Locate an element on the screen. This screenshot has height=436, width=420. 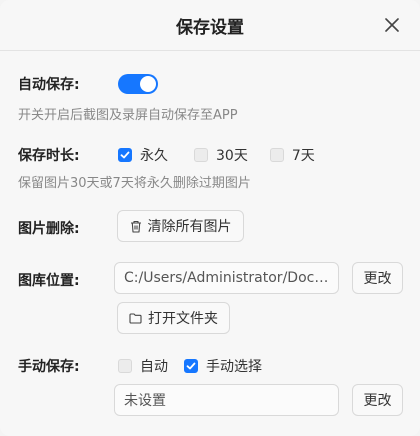
auto-save-toggle is located at coordinates (138, 84).